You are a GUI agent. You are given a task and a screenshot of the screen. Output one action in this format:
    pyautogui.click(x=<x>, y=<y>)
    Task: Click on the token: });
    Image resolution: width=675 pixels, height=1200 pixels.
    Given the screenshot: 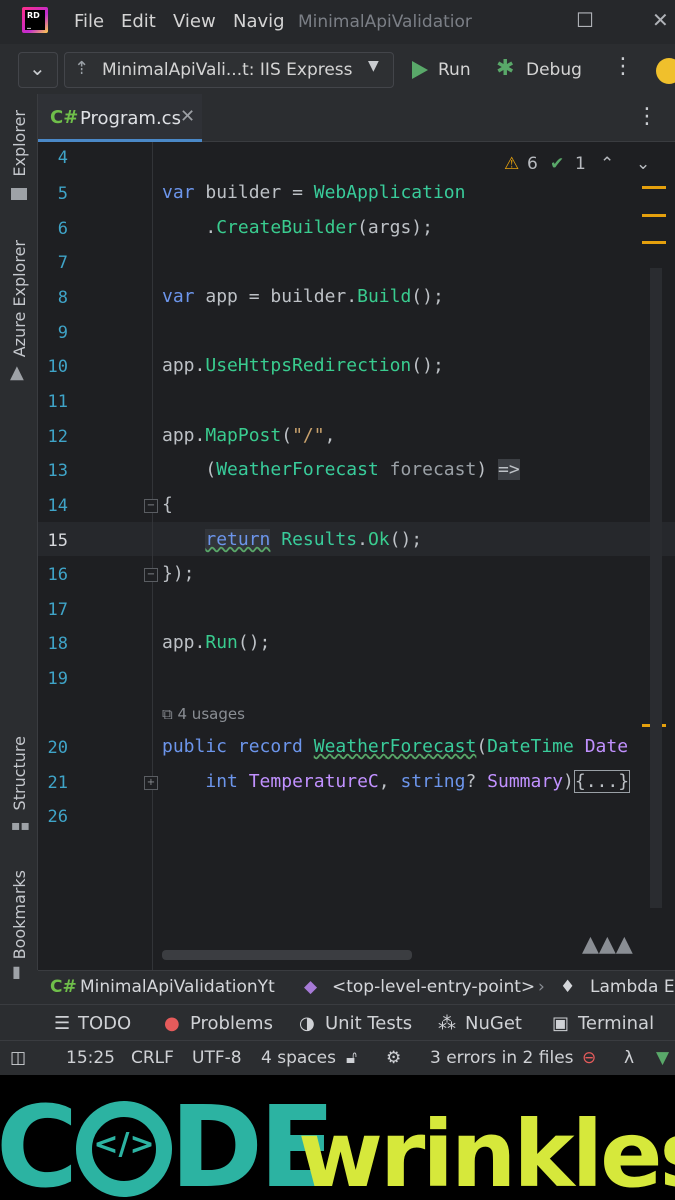 What is the action you would take?
    pyautogui.click(x=178, y=573)
    